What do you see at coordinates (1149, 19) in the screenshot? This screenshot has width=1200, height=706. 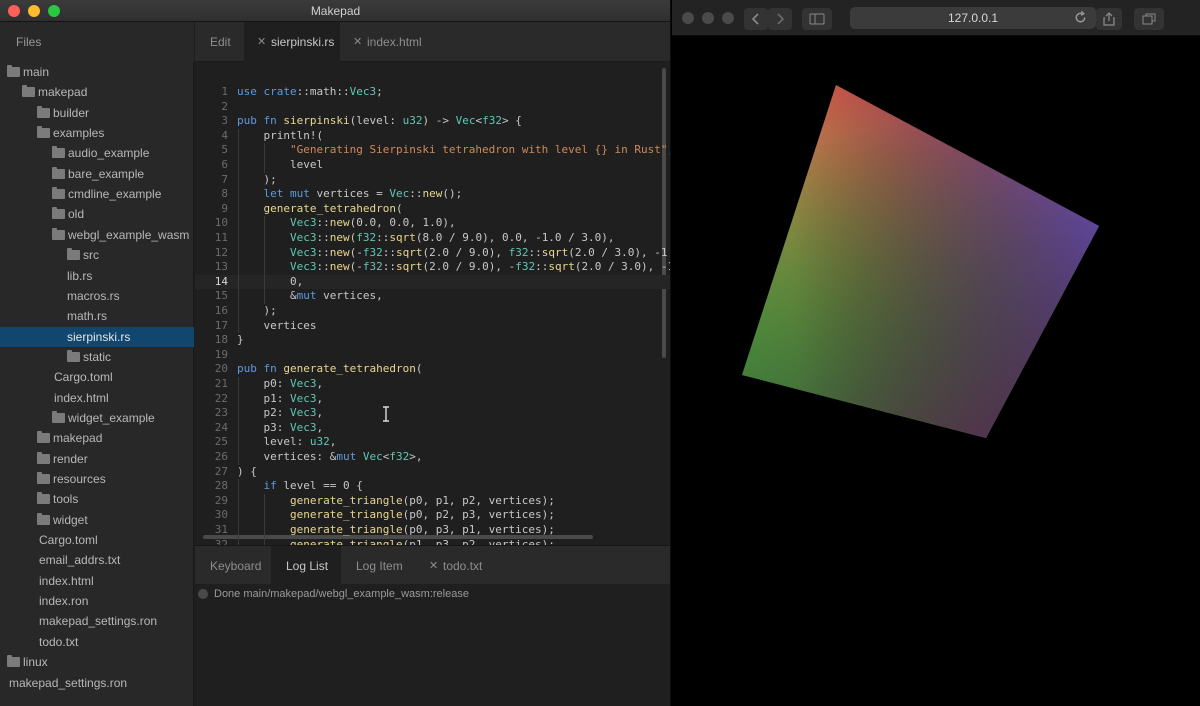 I see `tabs-overview-button` at bounding box center [1149, 19].